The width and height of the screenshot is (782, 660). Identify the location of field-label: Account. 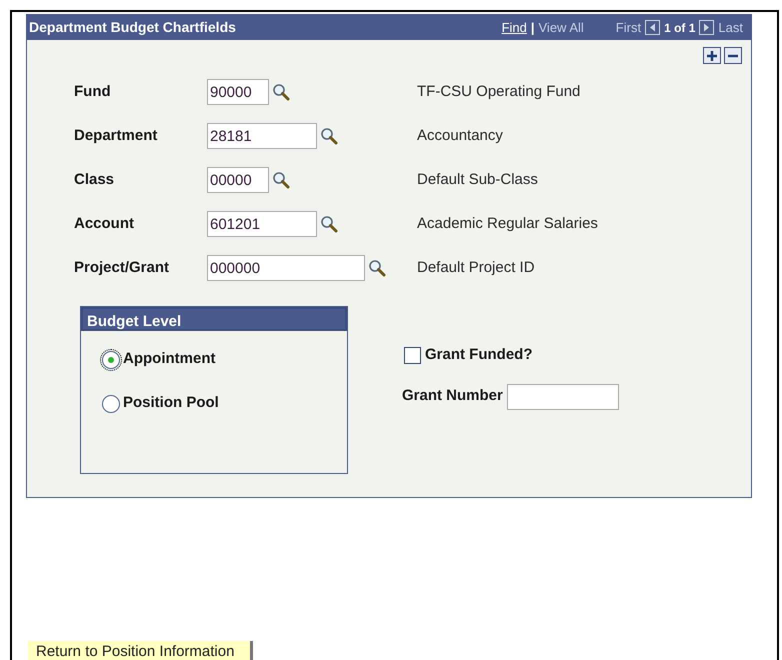
(104, 224).